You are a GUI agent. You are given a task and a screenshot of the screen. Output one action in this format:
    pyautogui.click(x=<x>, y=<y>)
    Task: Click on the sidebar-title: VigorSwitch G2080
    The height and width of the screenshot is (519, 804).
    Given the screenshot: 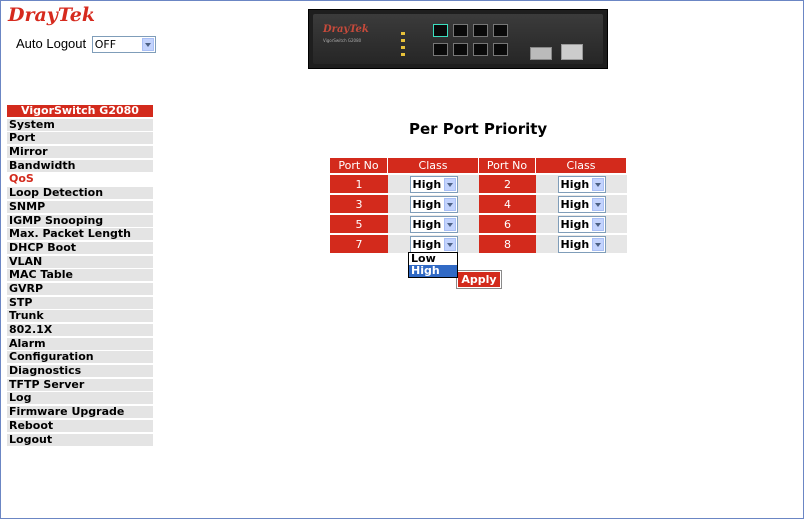 What is the action you would take?
    pyautogui.click(x=80, y=111)
    